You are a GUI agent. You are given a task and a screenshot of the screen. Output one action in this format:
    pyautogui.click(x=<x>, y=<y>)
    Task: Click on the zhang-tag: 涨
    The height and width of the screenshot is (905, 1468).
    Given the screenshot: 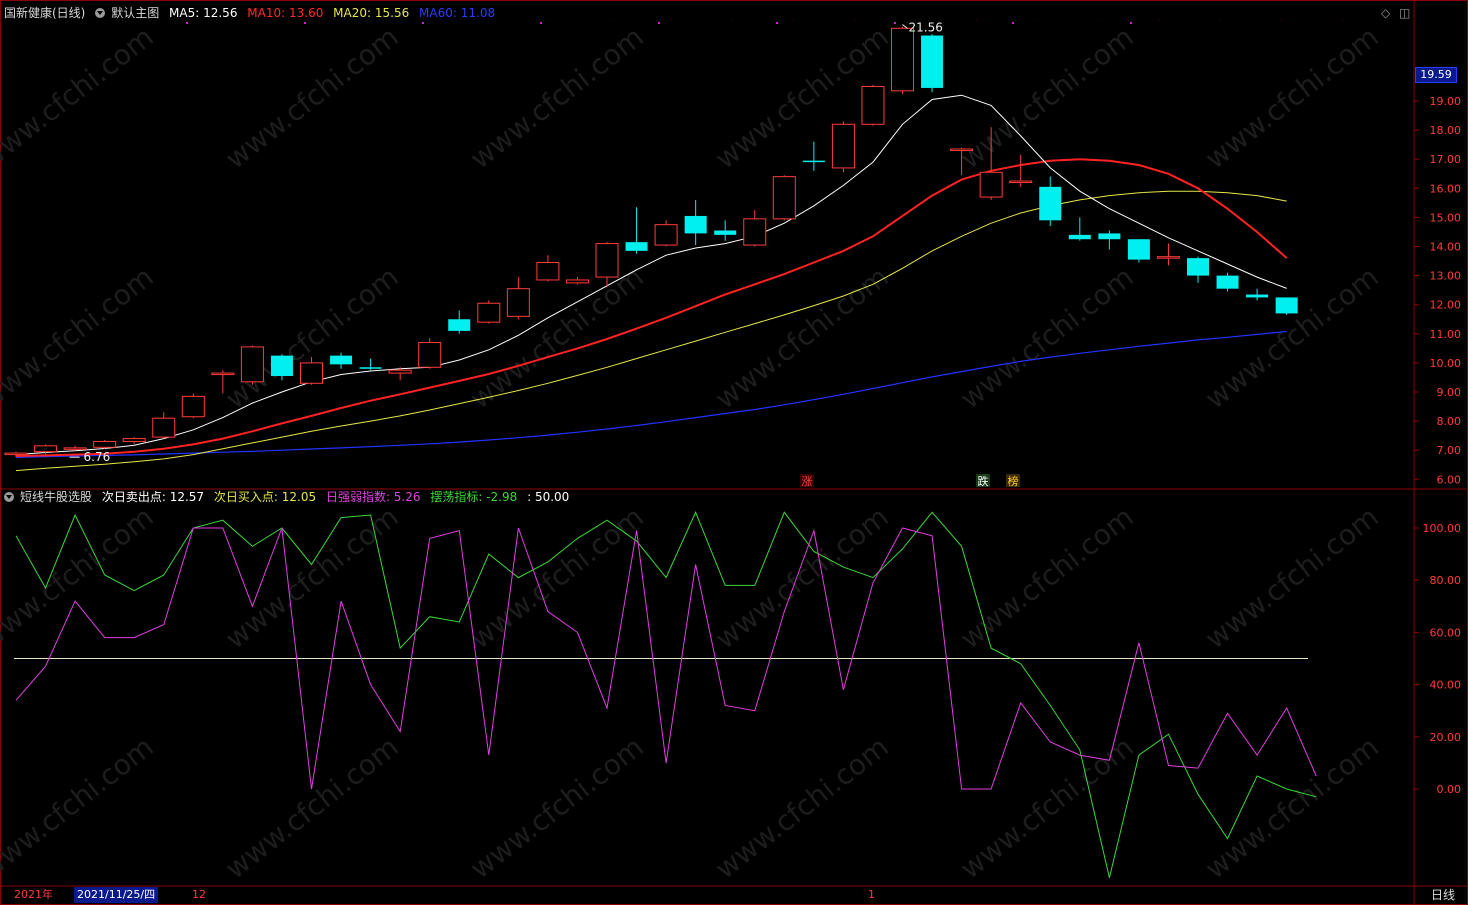 What is the action you would take?
    pyautogui.click(x=807, y=481)
    